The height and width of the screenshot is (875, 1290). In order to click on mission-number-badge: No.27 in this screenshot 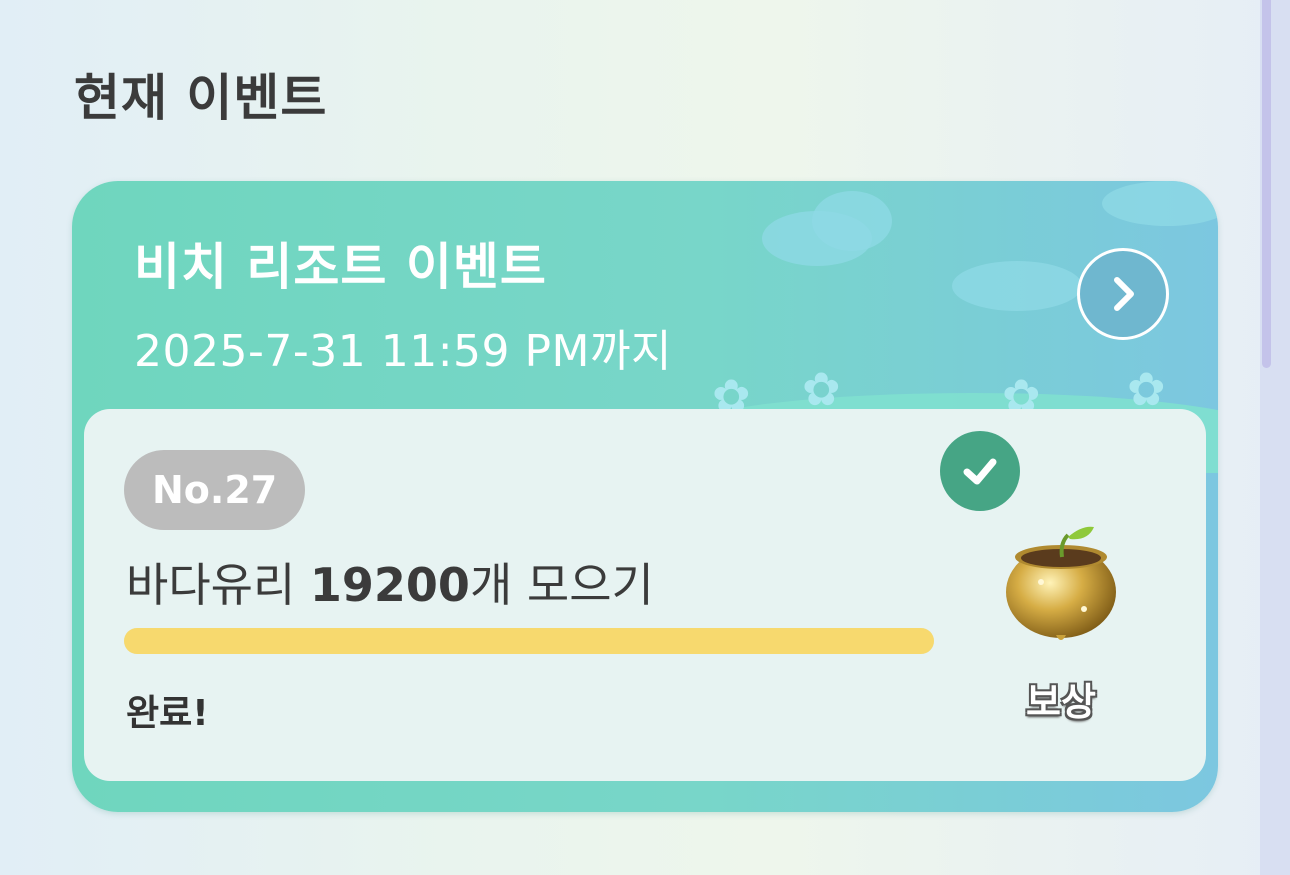, I will do `click(215, 490)`.